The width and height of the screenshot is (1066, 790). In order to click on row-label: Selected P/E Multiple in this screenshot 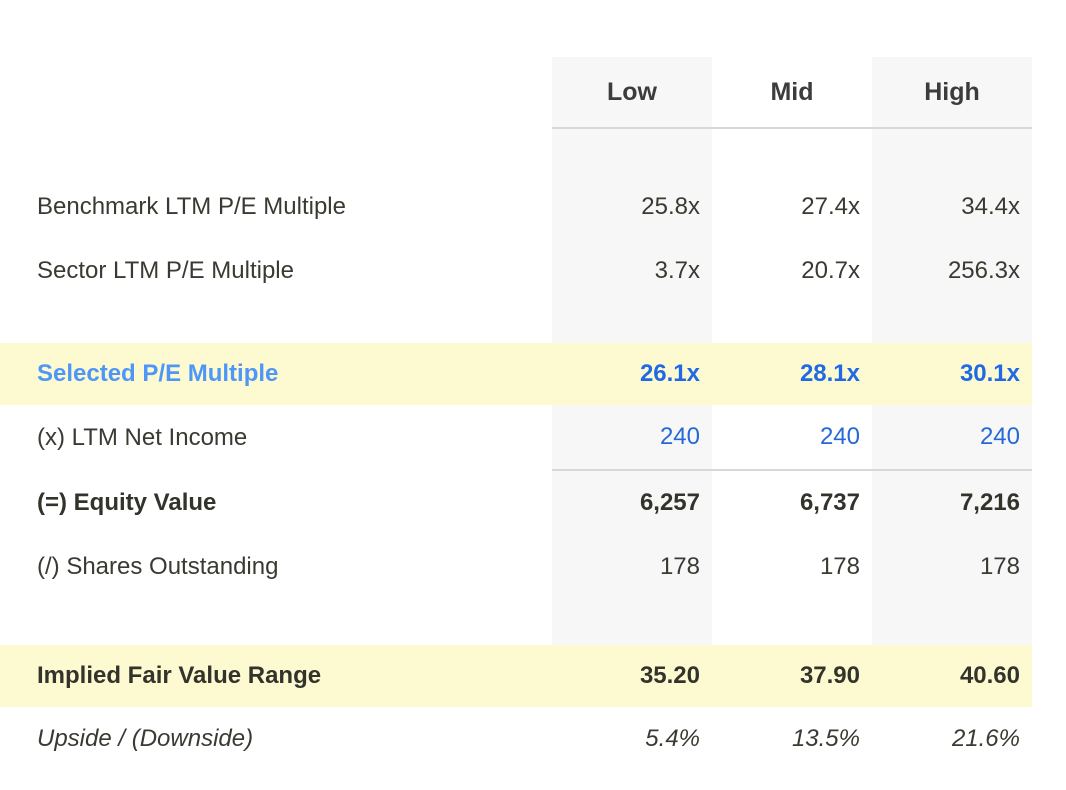, I will do `click(276, 374)`.